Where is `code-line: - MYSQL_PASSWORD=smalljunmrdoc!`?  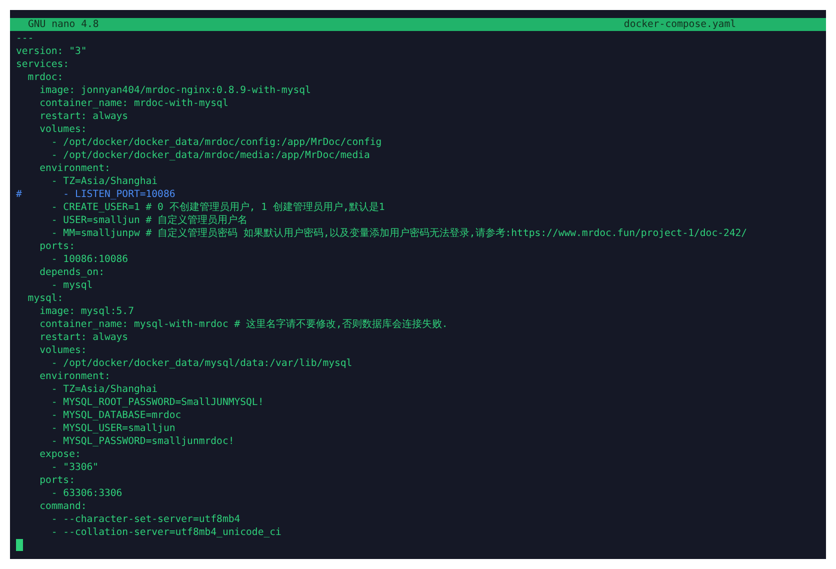 code-line: - MYSQL_PASSWORD=smalljunmrdoc! is located at coordinates (142, 441).